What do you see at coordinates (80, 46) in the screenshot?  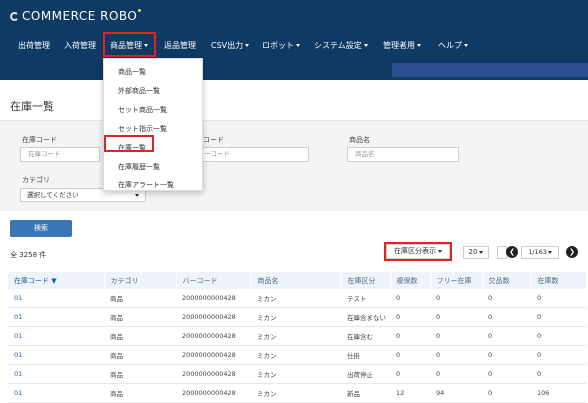 I see `nav-receiving: 入荷管理` at bounding box center [80, 46].